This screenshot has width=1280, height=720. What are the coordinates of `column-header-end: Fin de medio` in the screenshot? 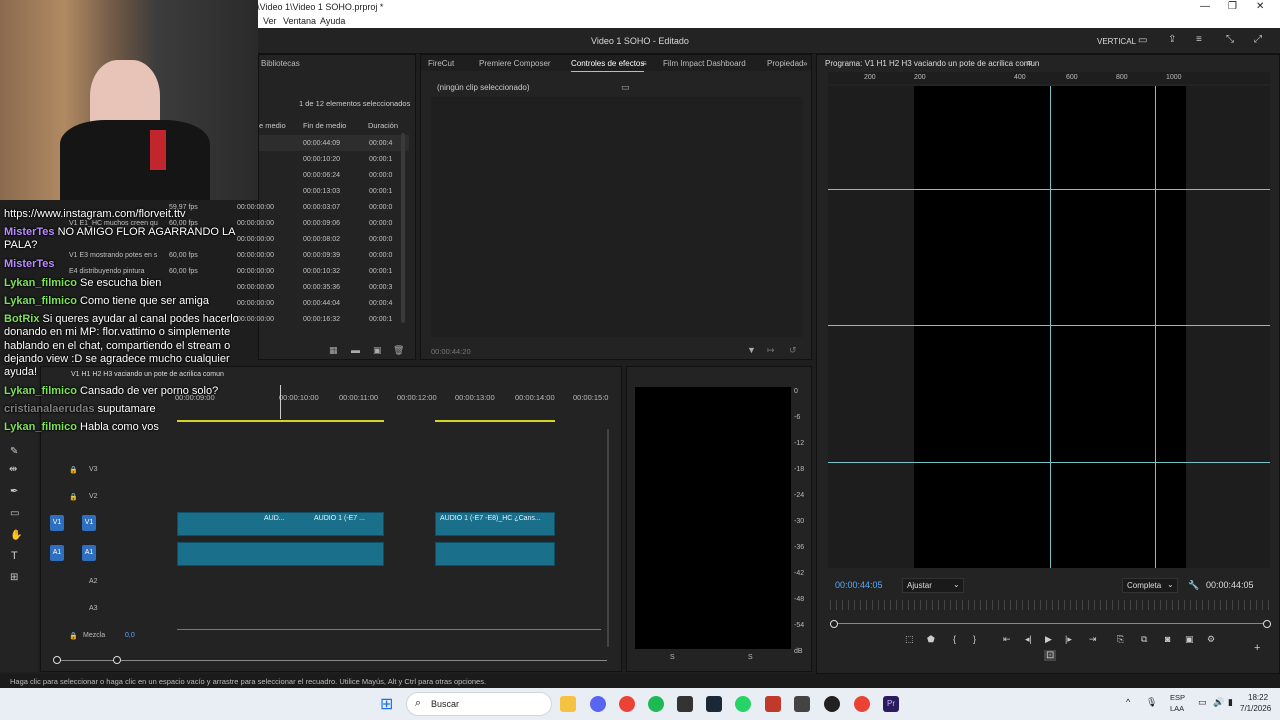 It's located at (324, 125).